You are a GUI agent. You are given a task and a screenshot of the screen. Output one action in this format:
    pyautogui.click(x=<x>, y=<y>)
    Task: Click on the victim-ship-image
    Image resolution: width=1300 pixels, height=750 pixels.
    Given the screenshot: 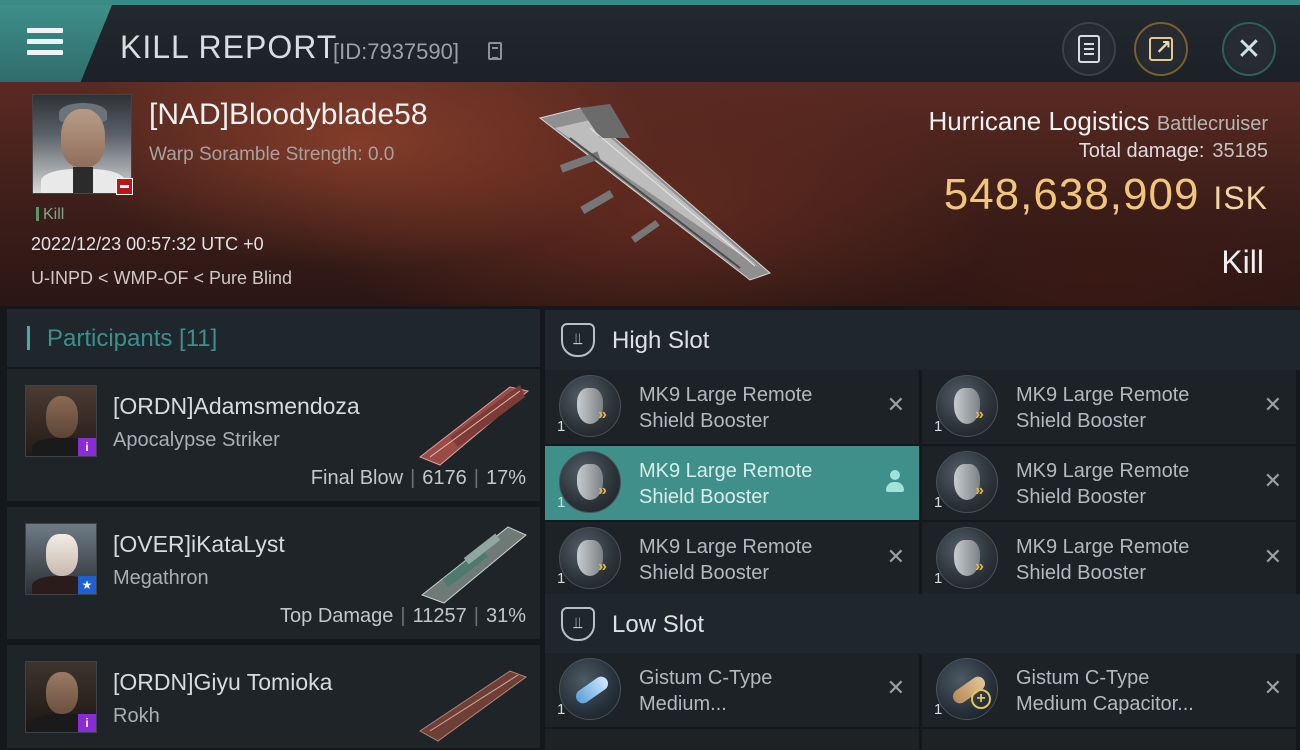 What is the action you would take?
    pyautogui.click(x=654, y=192)
    